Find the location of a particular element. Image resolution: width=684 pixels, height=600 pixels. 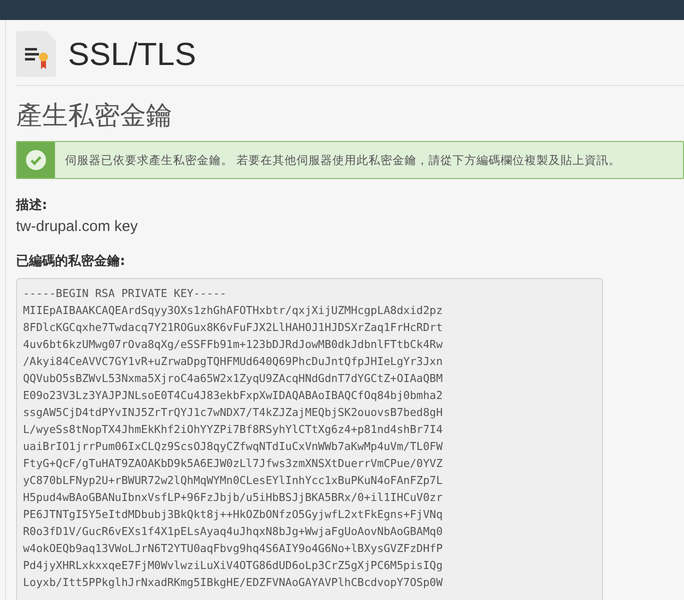

key-line: E09o23V3Lz3YAJPJNLsoE0T4Cu4J83ekbFxpXwIDAQABAoIBAQCfOq84bj0bmha2 is located at coordinates (233, 396).